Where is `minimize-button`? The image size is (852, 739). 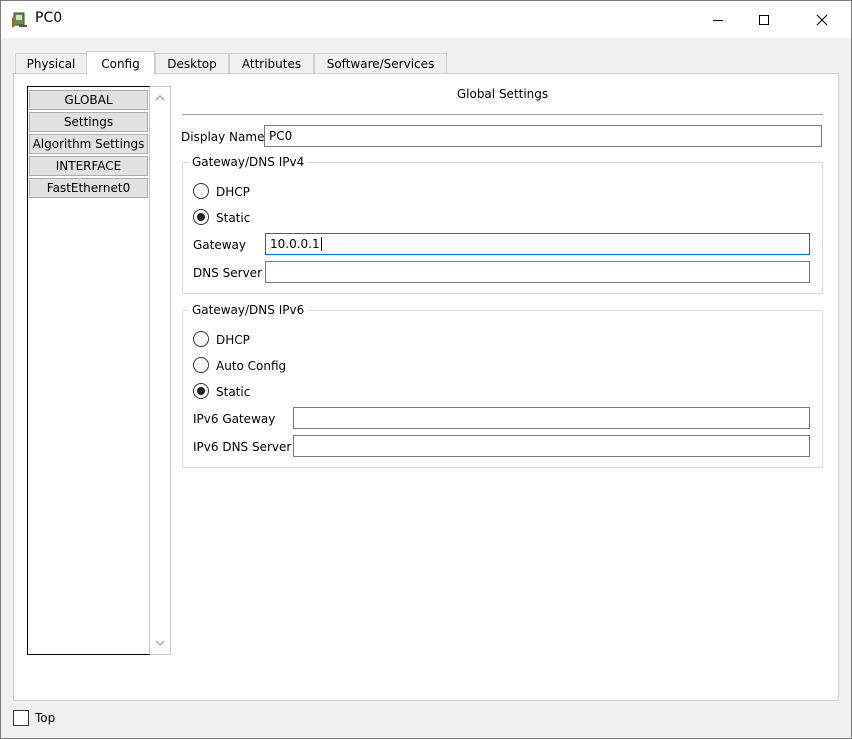 minimize-button is located at coordinates (718, 19).